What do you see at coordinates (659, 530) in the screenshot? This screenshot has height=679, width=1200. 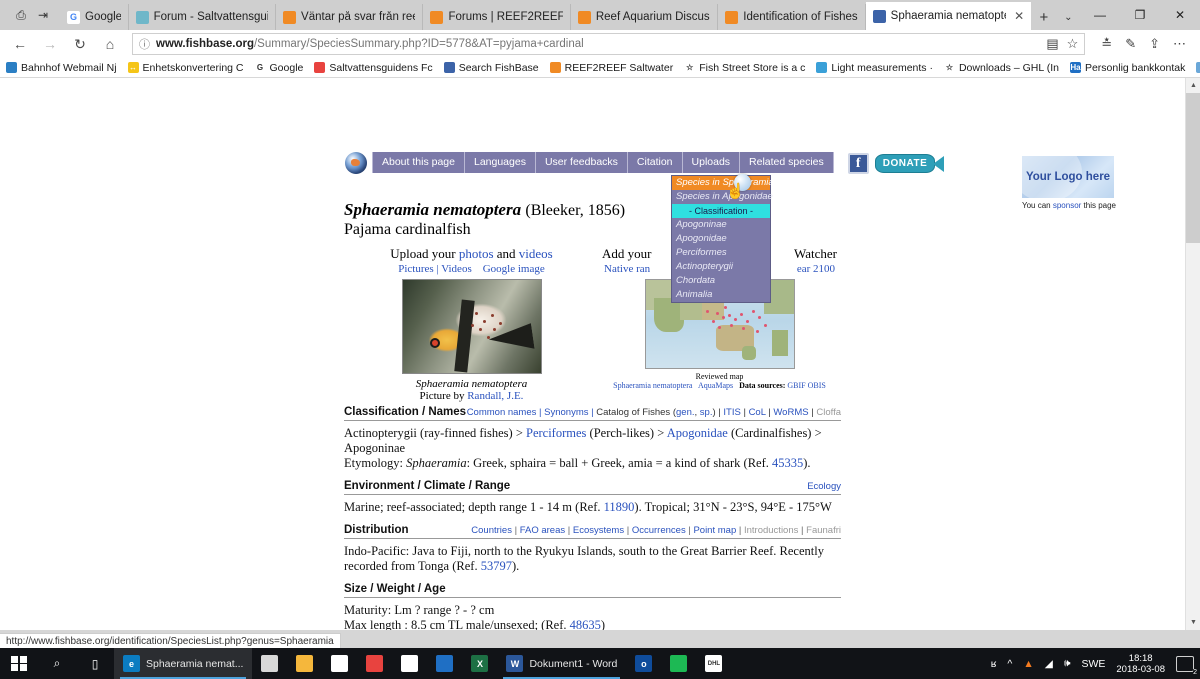 I see `section-link: Occurrences` at bounding box center [659, 530].